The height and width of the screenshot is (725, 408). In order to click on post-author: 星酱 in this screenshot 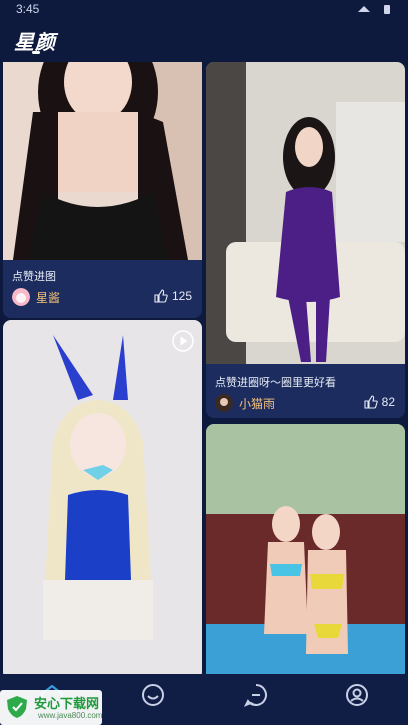, I will do `click(36, 297)`.